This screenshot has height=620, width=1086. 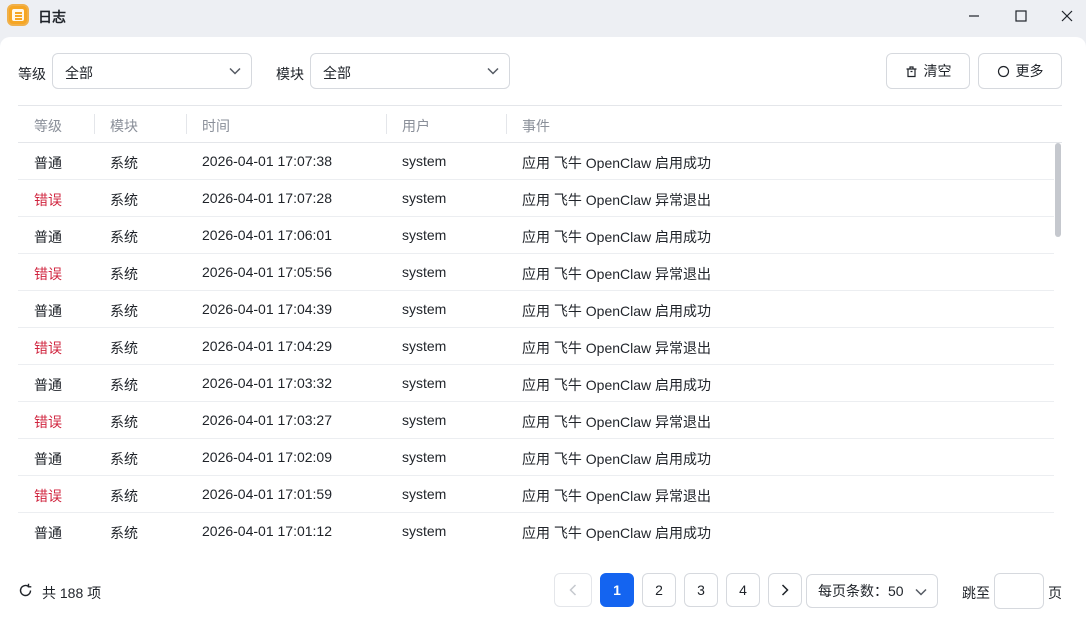 I want to click on chevron-left-icon, so click(x=573, y=590).